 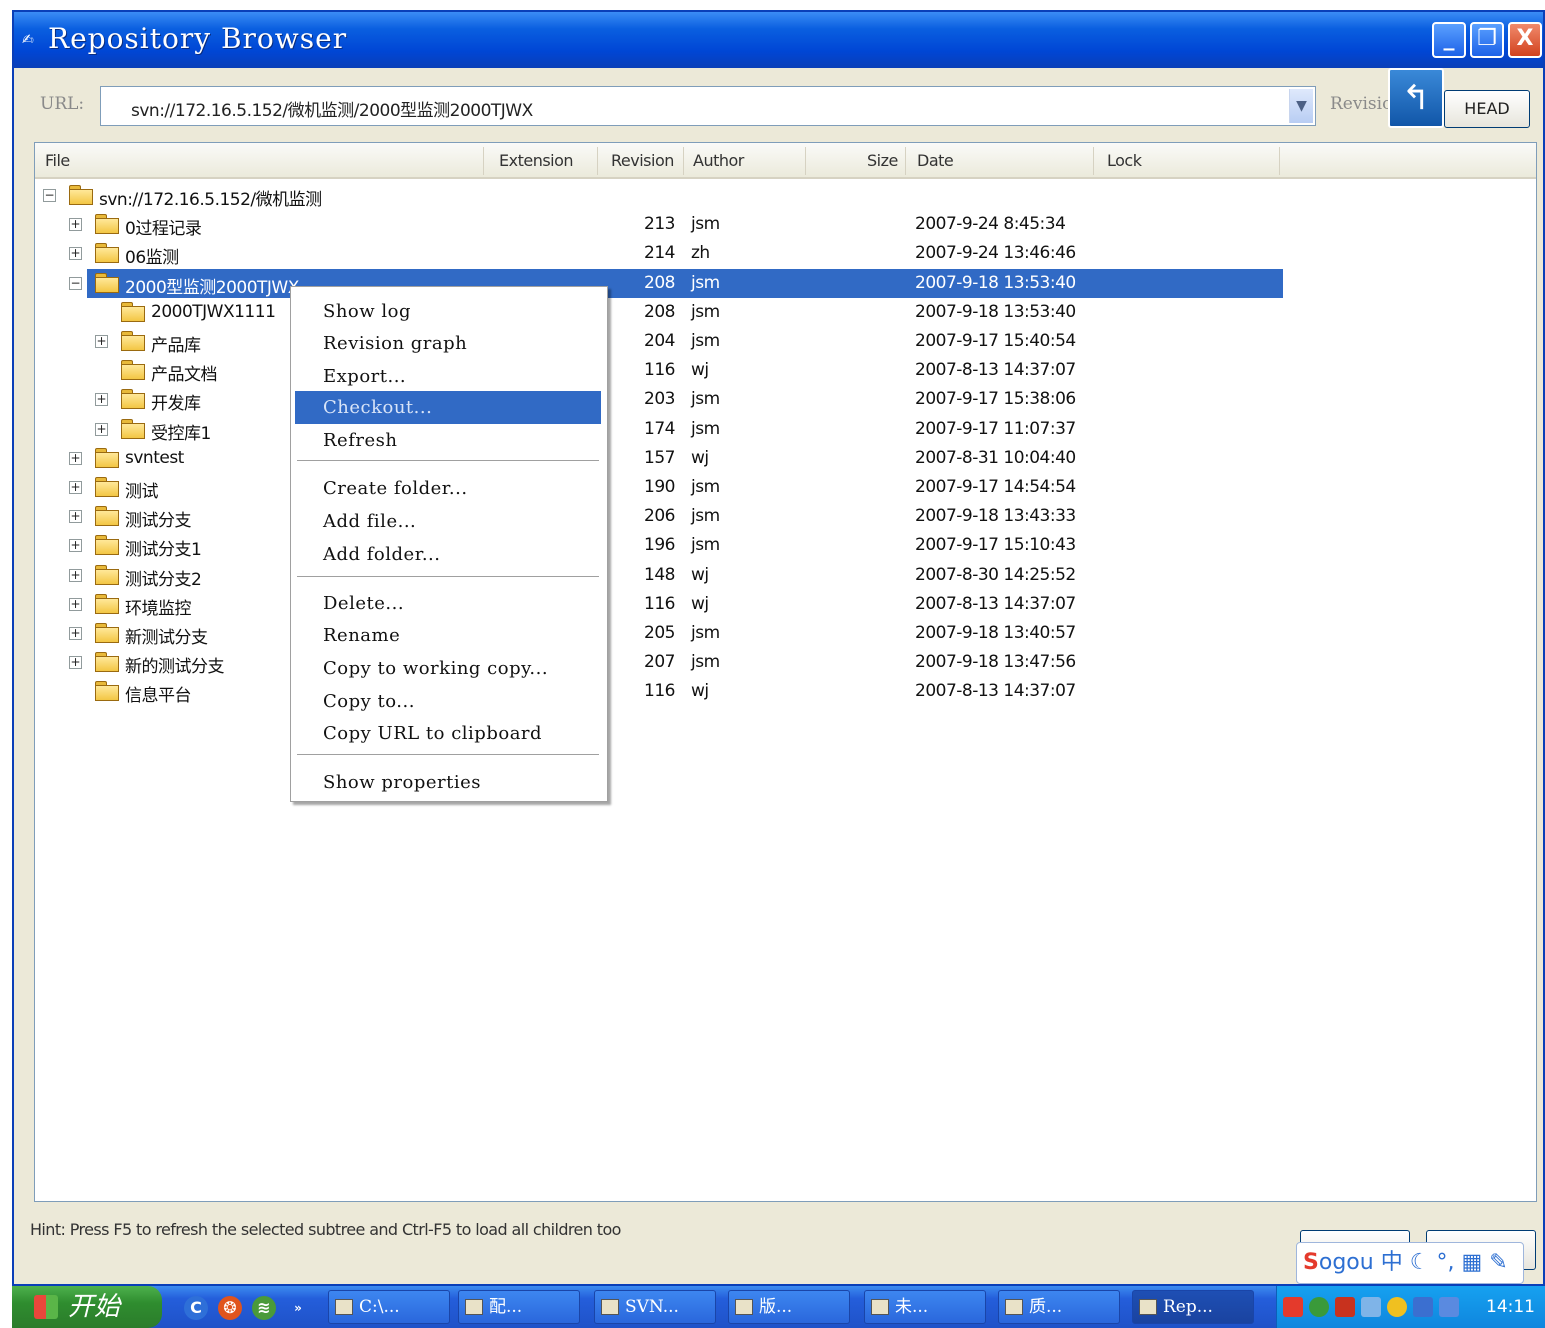 I want to click on tree-row: +0过程记录 213 jsm 2007-9-24 8:45:34, so click(x=785, y=224).